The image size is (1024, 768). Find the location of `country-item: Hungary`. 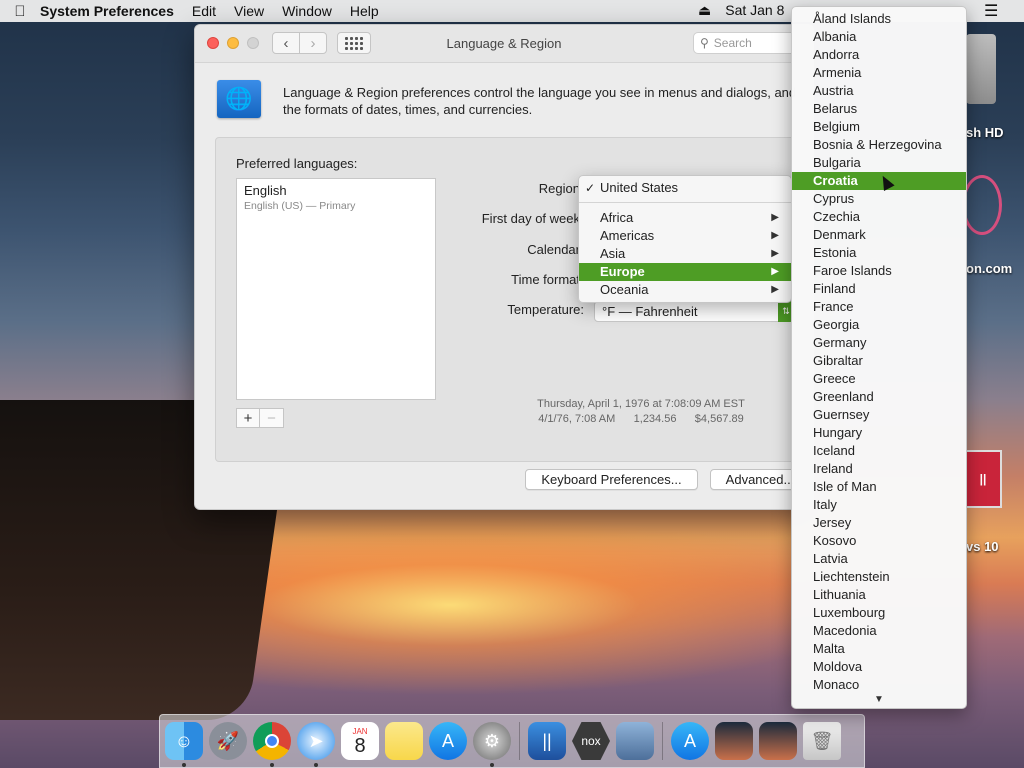

country-item: Hungary is located at coordinates (879, 433).